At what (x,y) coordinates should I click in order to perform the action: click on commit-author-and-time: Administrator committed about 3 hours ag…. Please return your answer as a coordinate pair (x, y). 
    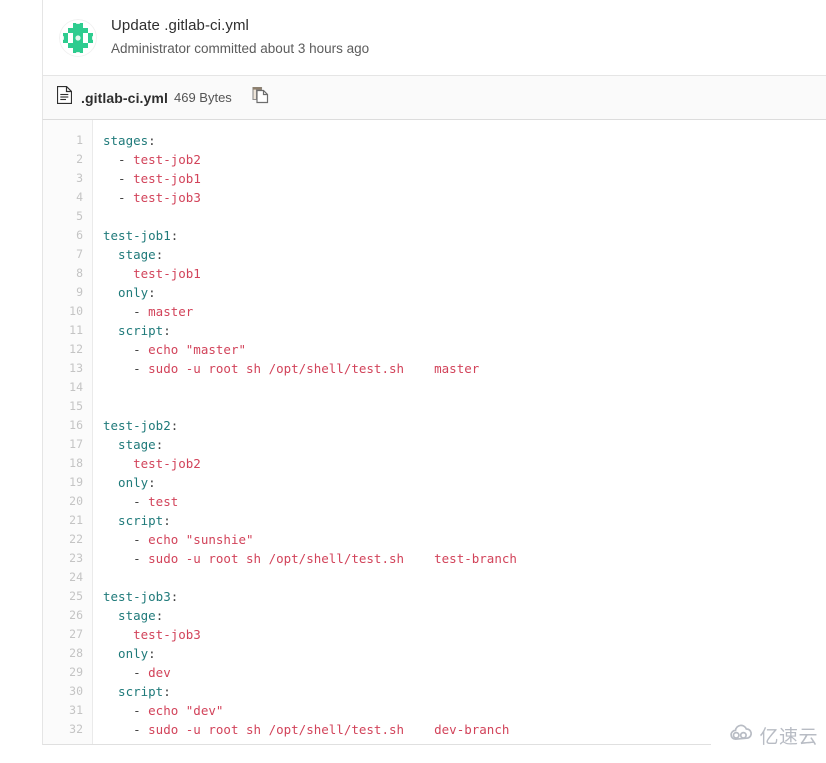
    Looking at the image, I should click on (240, 48).